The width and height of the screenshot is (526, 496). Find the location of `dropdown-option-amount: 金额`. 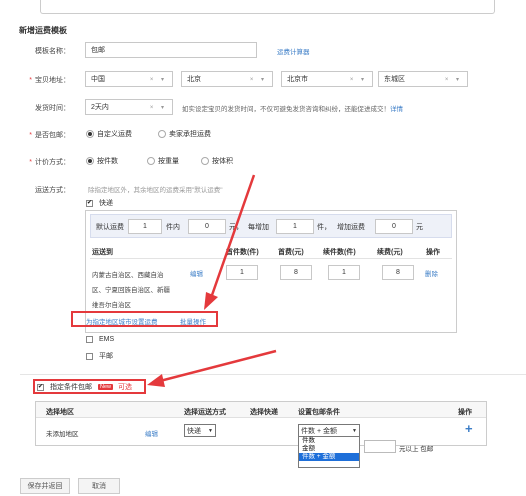

dropdown-option-amount: 金额 is located at coordinates (329, 449).